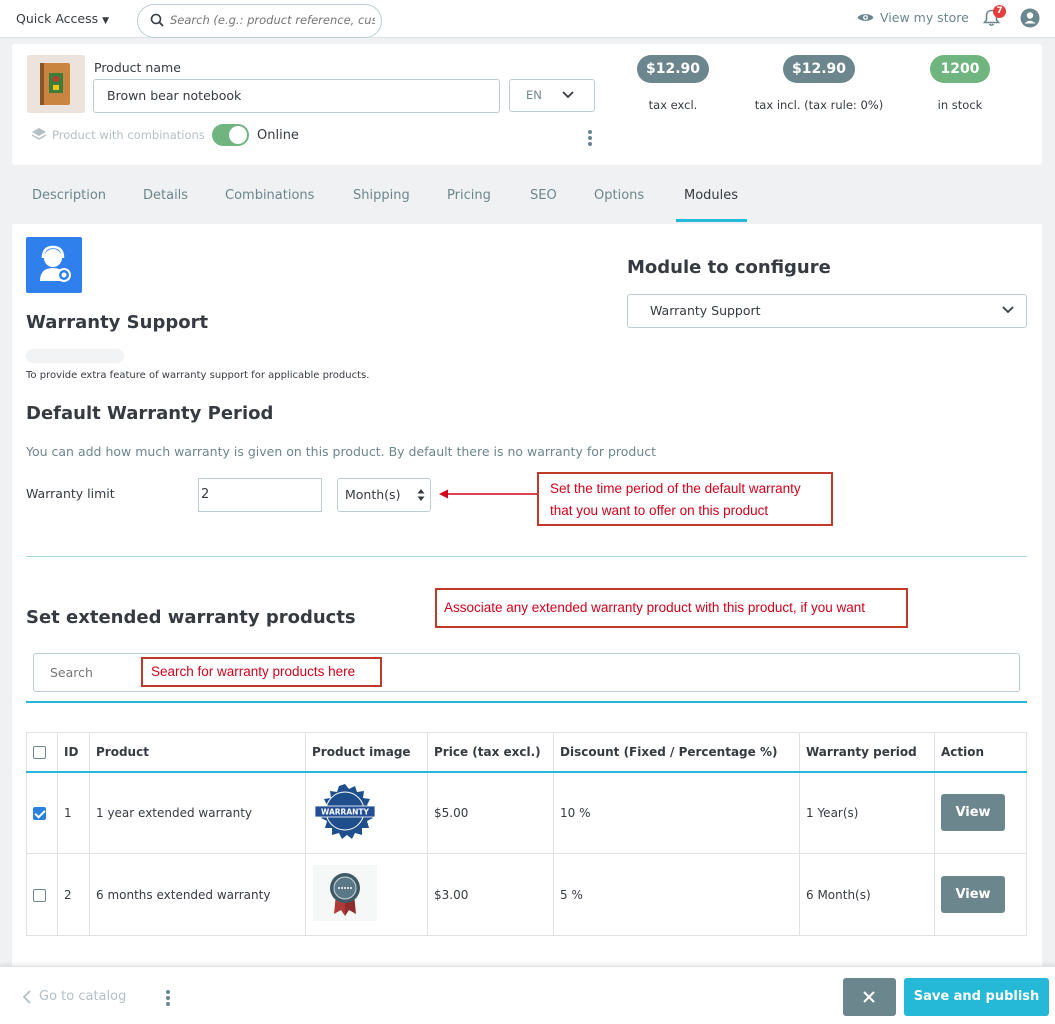 Image resolution: width=1055 pixels, height=1024 pixels. Describe the element at coordinates (197, 894) in the screenshot. I see `row-product: 6 months extended warranty` at that location.